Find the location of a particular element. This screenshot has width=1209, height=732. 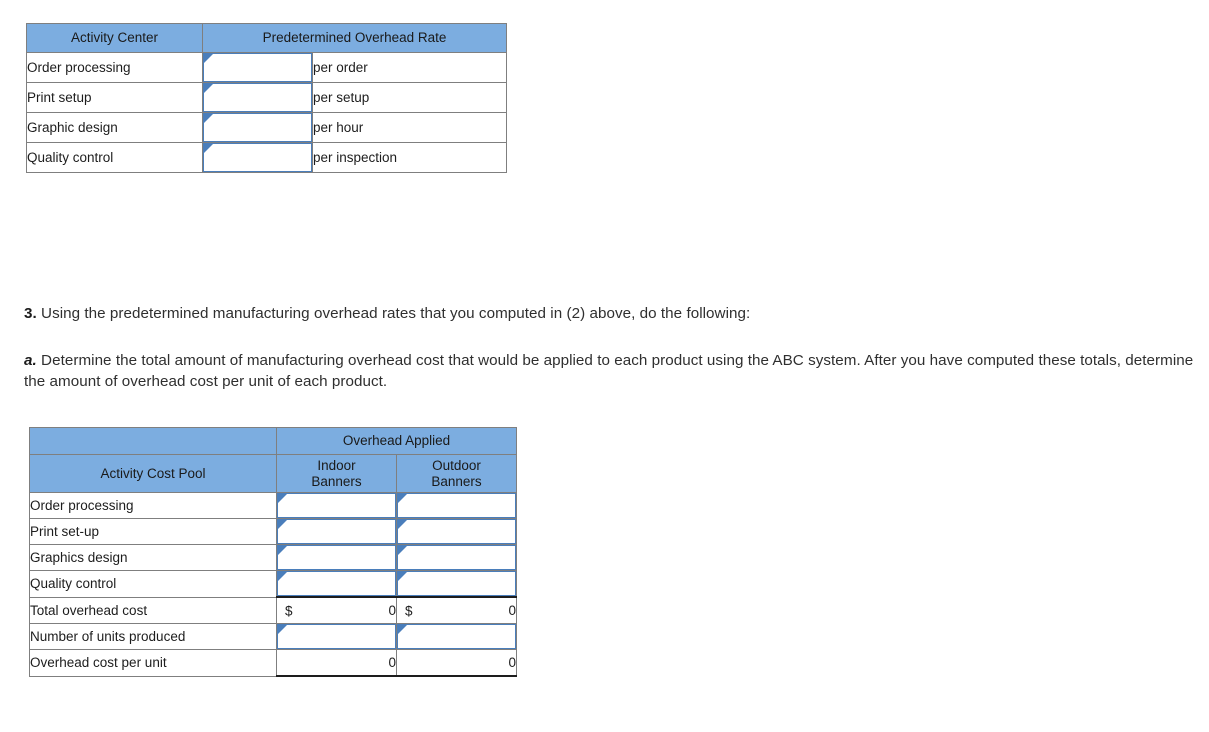

table-row: Print set-up is located at coordinates (273, 531).